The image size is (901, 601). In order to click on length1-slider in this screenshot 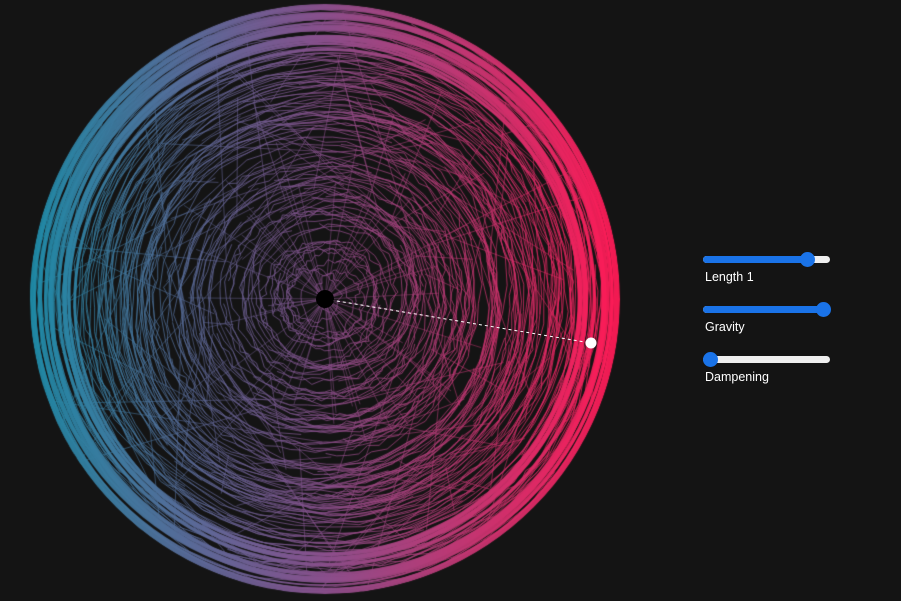, I will do `click(766, 259)`.